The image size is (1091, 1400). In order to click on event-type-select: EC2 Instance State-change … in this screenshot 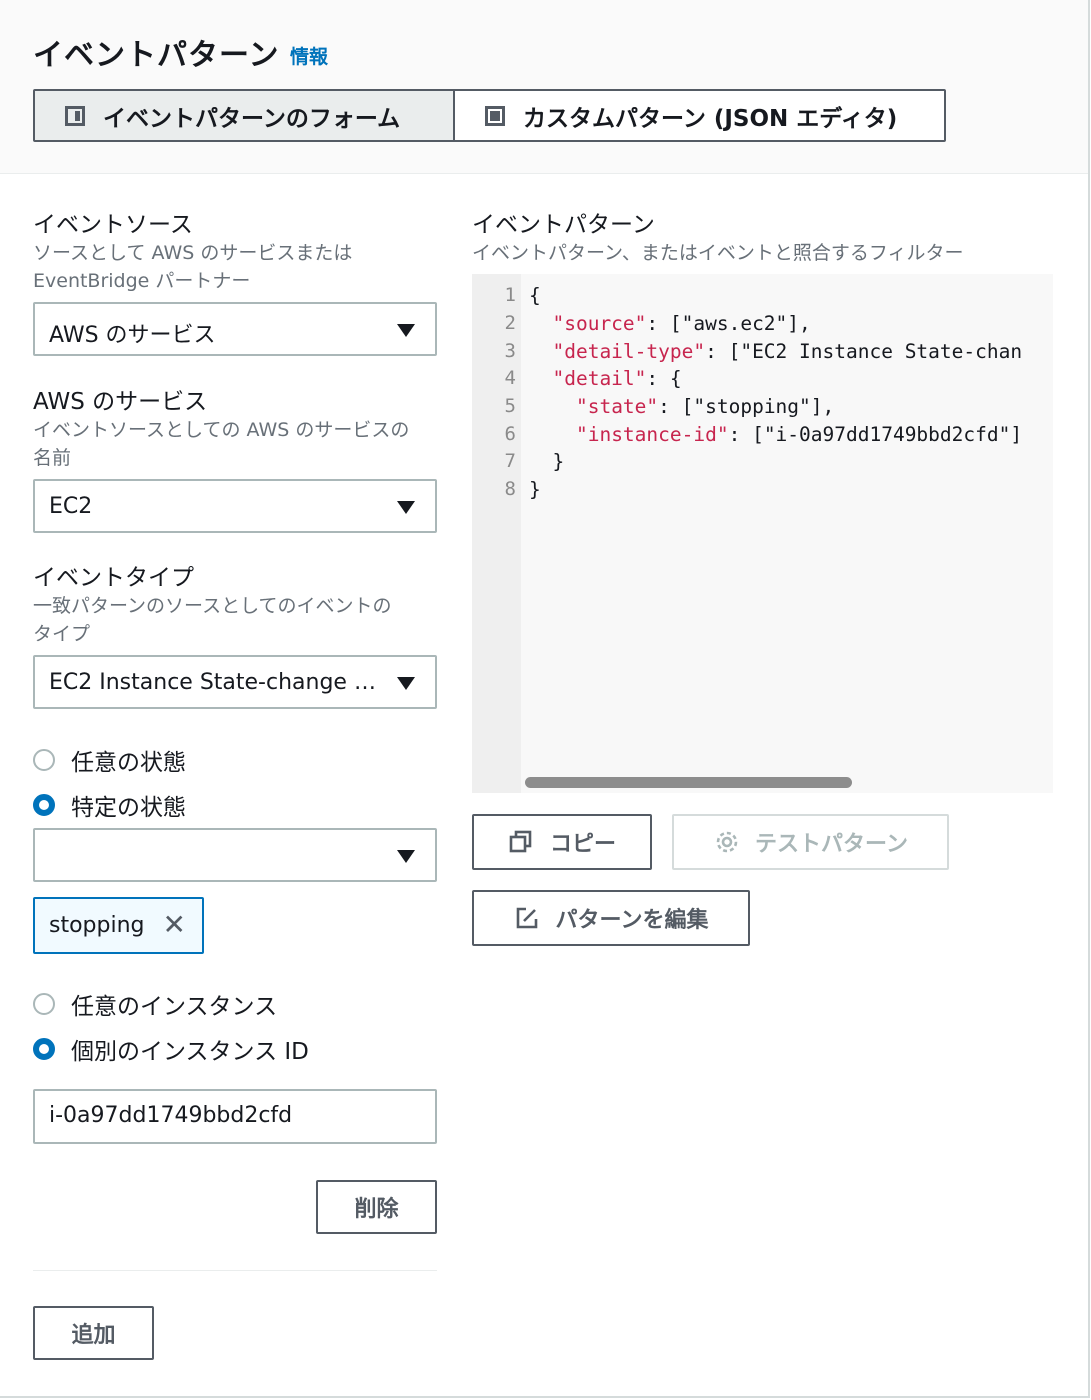, I will do `click(235, 682)`.